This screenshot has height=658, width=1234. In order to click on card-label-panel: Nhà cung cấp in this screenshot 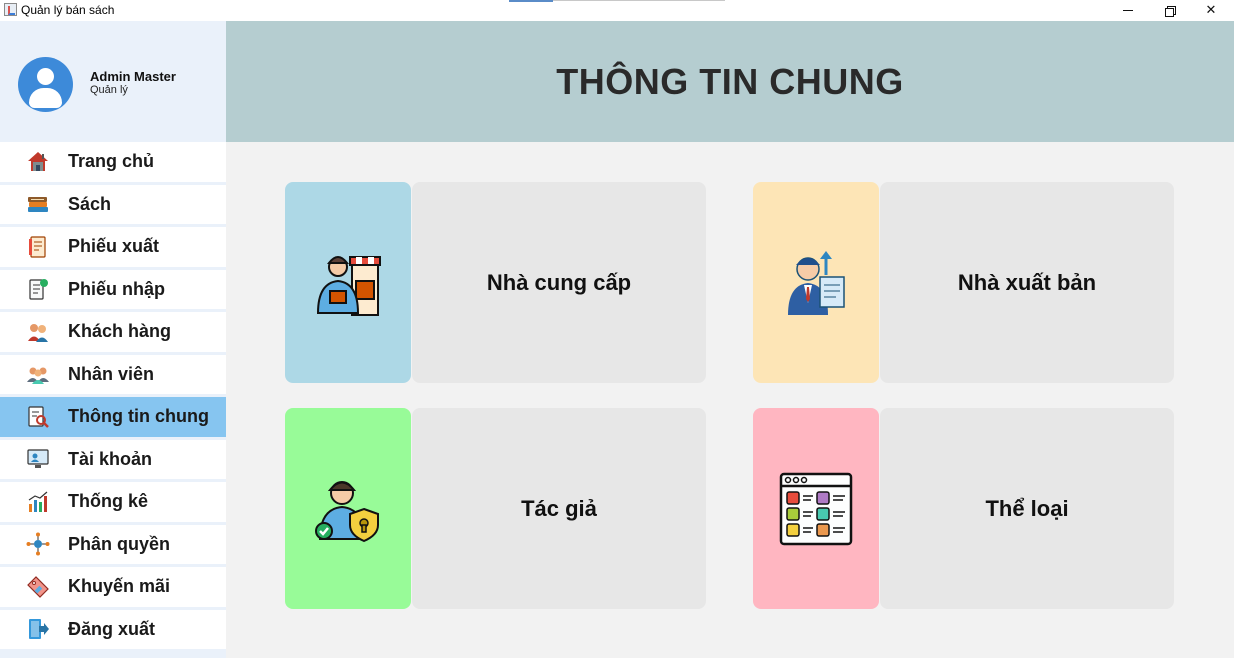, I will do `click(559, 282)`.